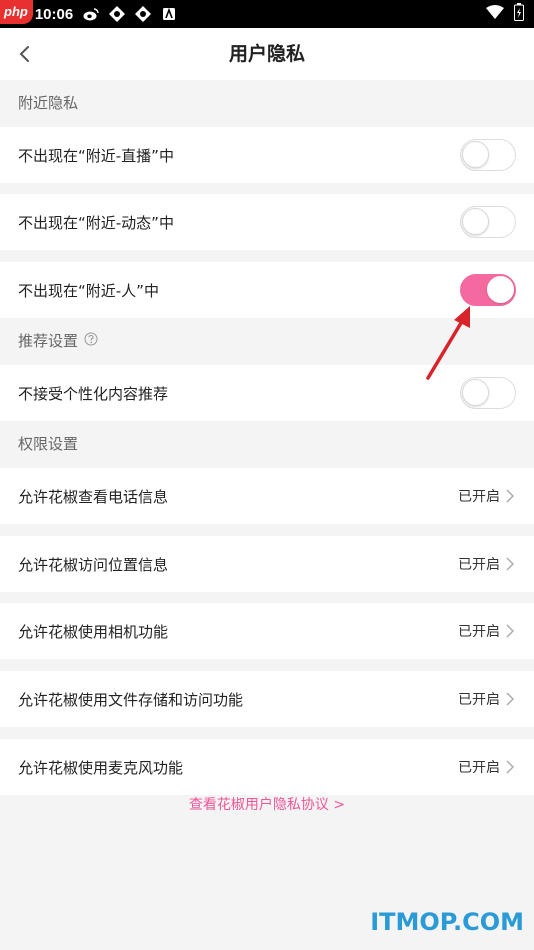 The image size is (534, 950). Describe the element at coordinates (267, 496) in the screenshot. I see `permission-row-phone: 允许花椒查看电话信息 已开启` at that location.